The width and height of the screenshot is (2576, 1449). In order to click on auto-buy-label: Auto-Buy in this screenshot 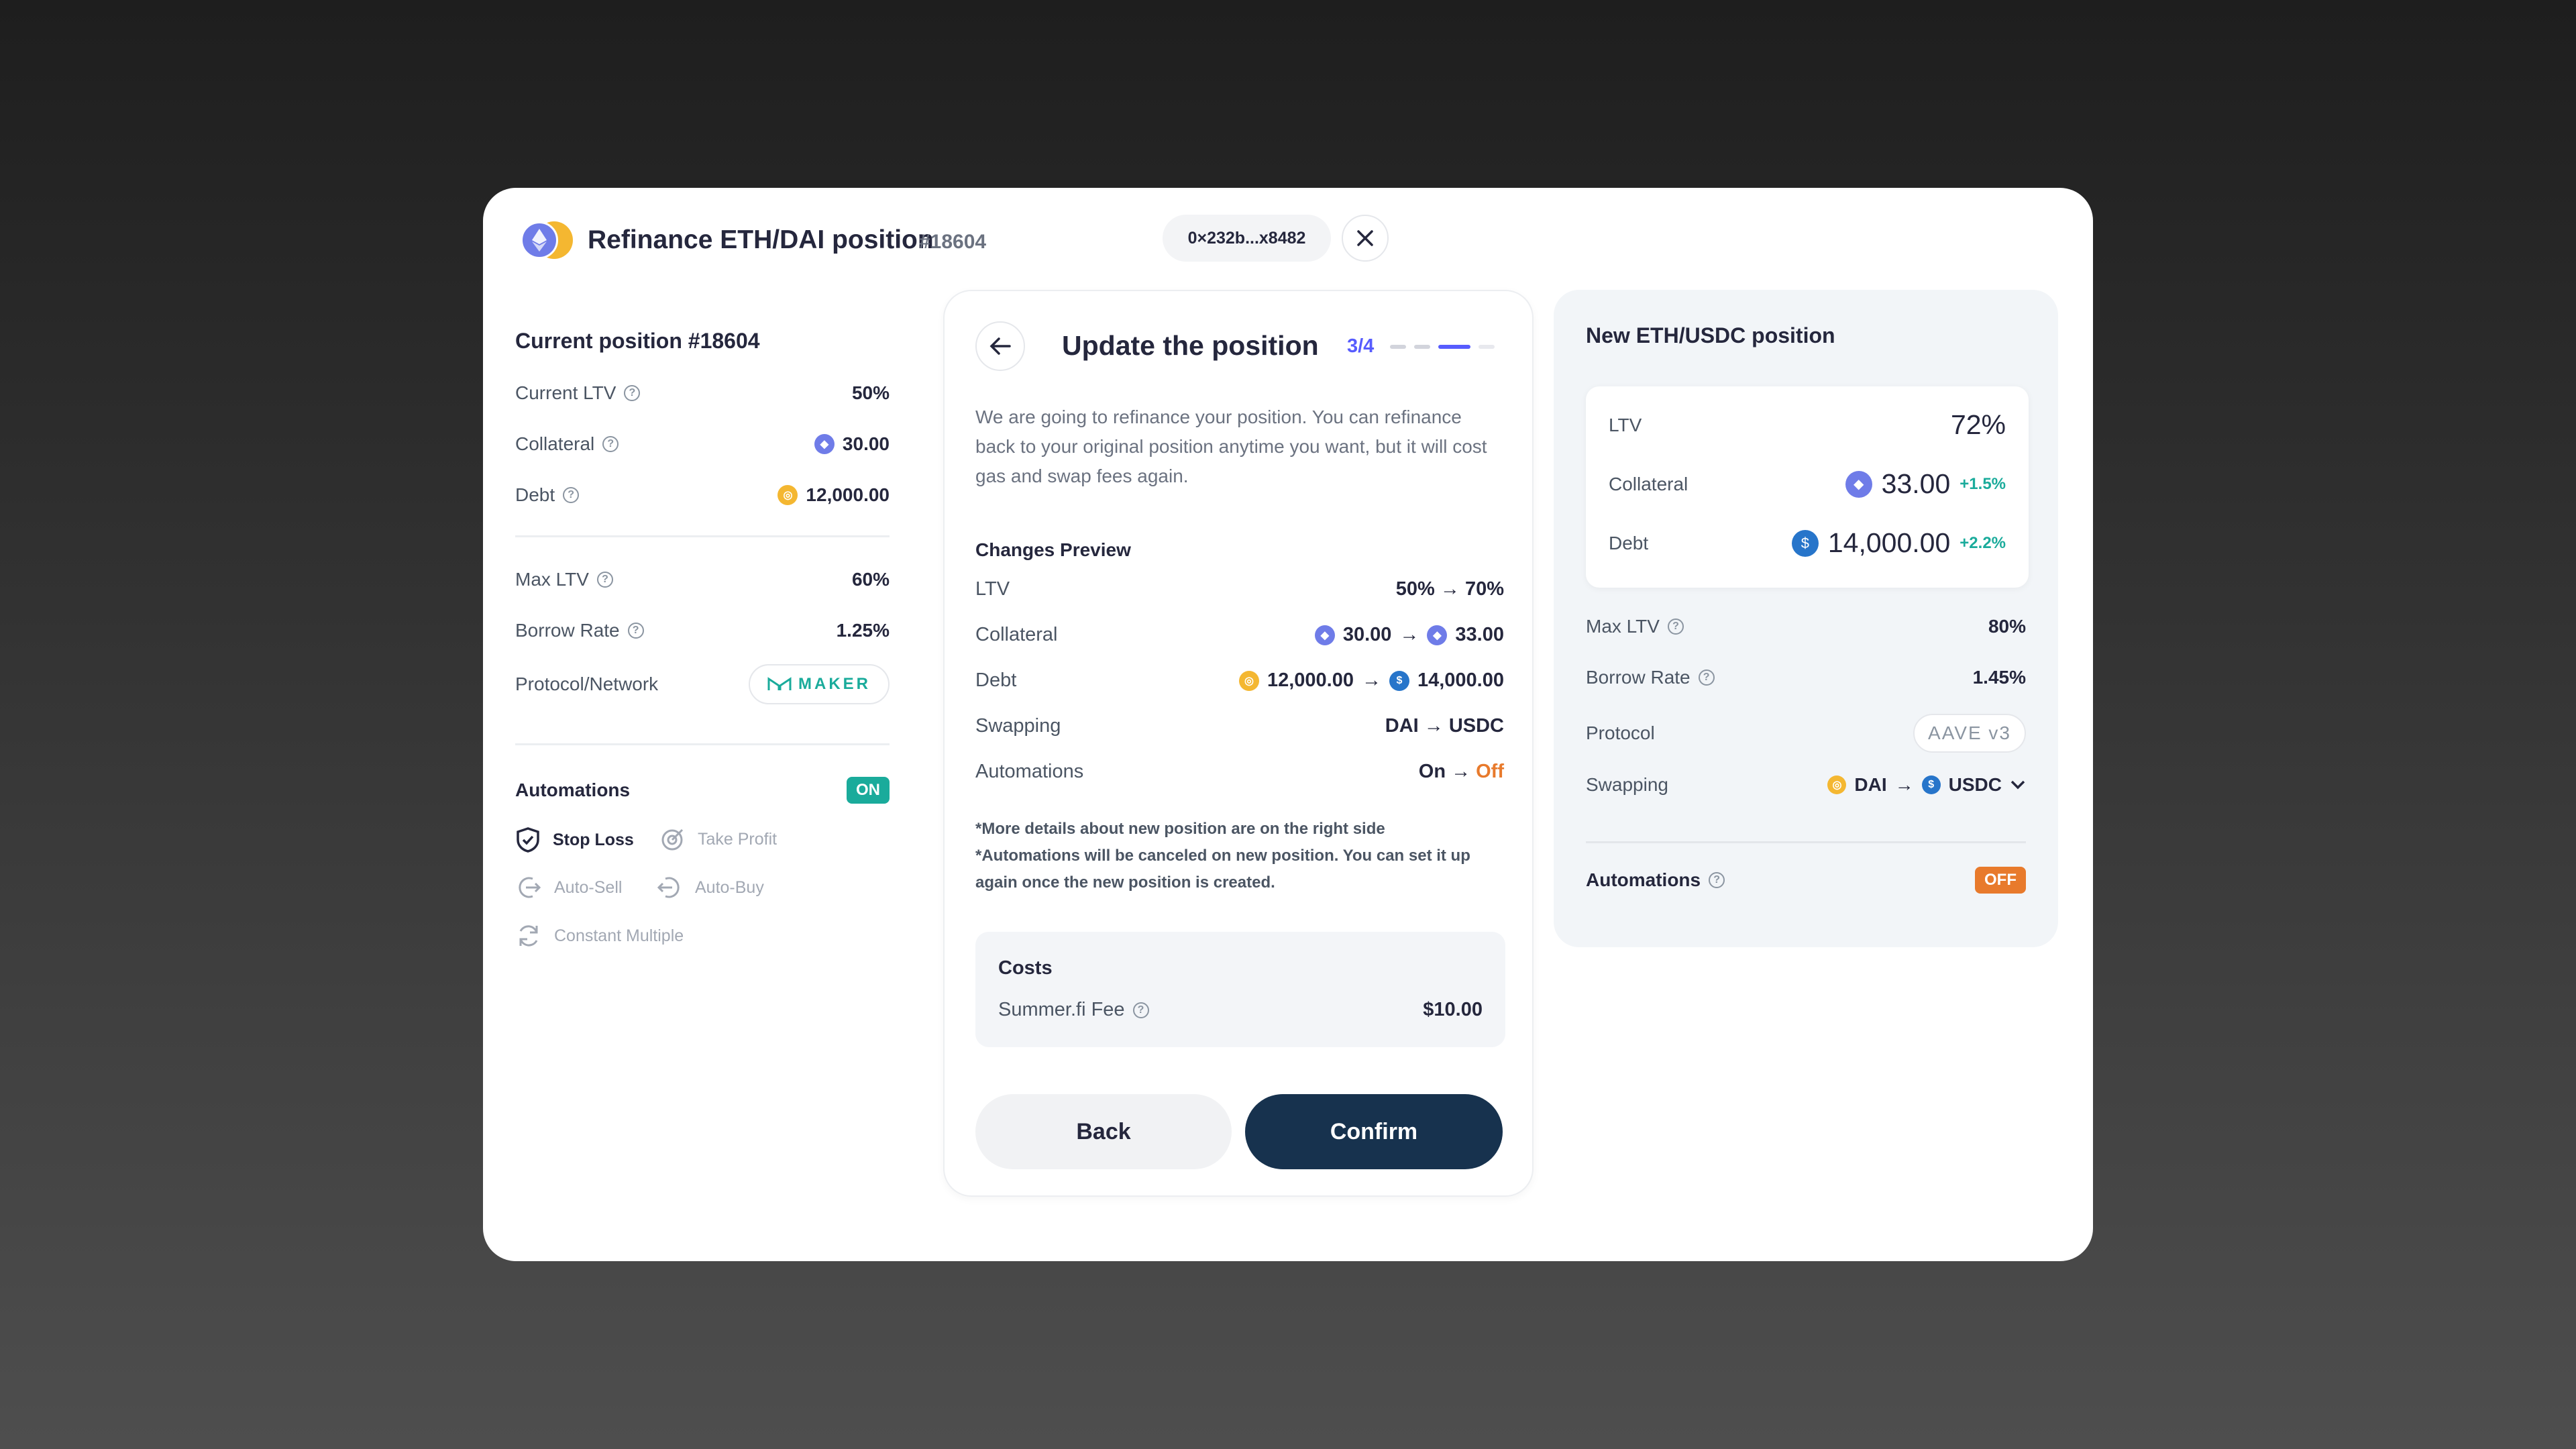, I will do `click(729, 887)`.